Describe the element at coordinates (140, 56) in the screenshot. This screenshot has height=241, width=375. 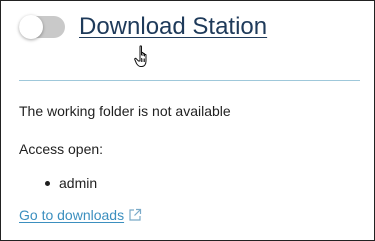
I see `hand-pointer-cursor-icon` at that location.